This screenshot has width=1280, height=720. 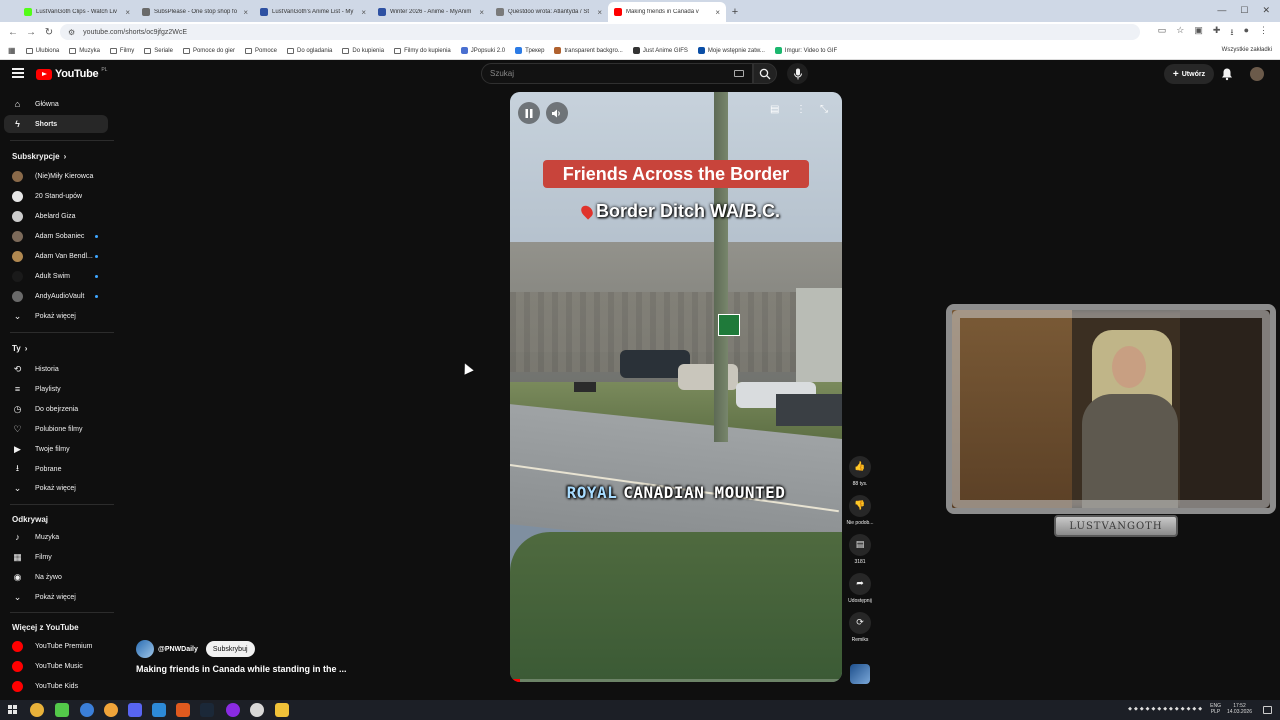 What do you see at coordinates (178, 649) in the screenshot?
I see `channel-name: @PNWDaily` at bounding box center [178, 649].